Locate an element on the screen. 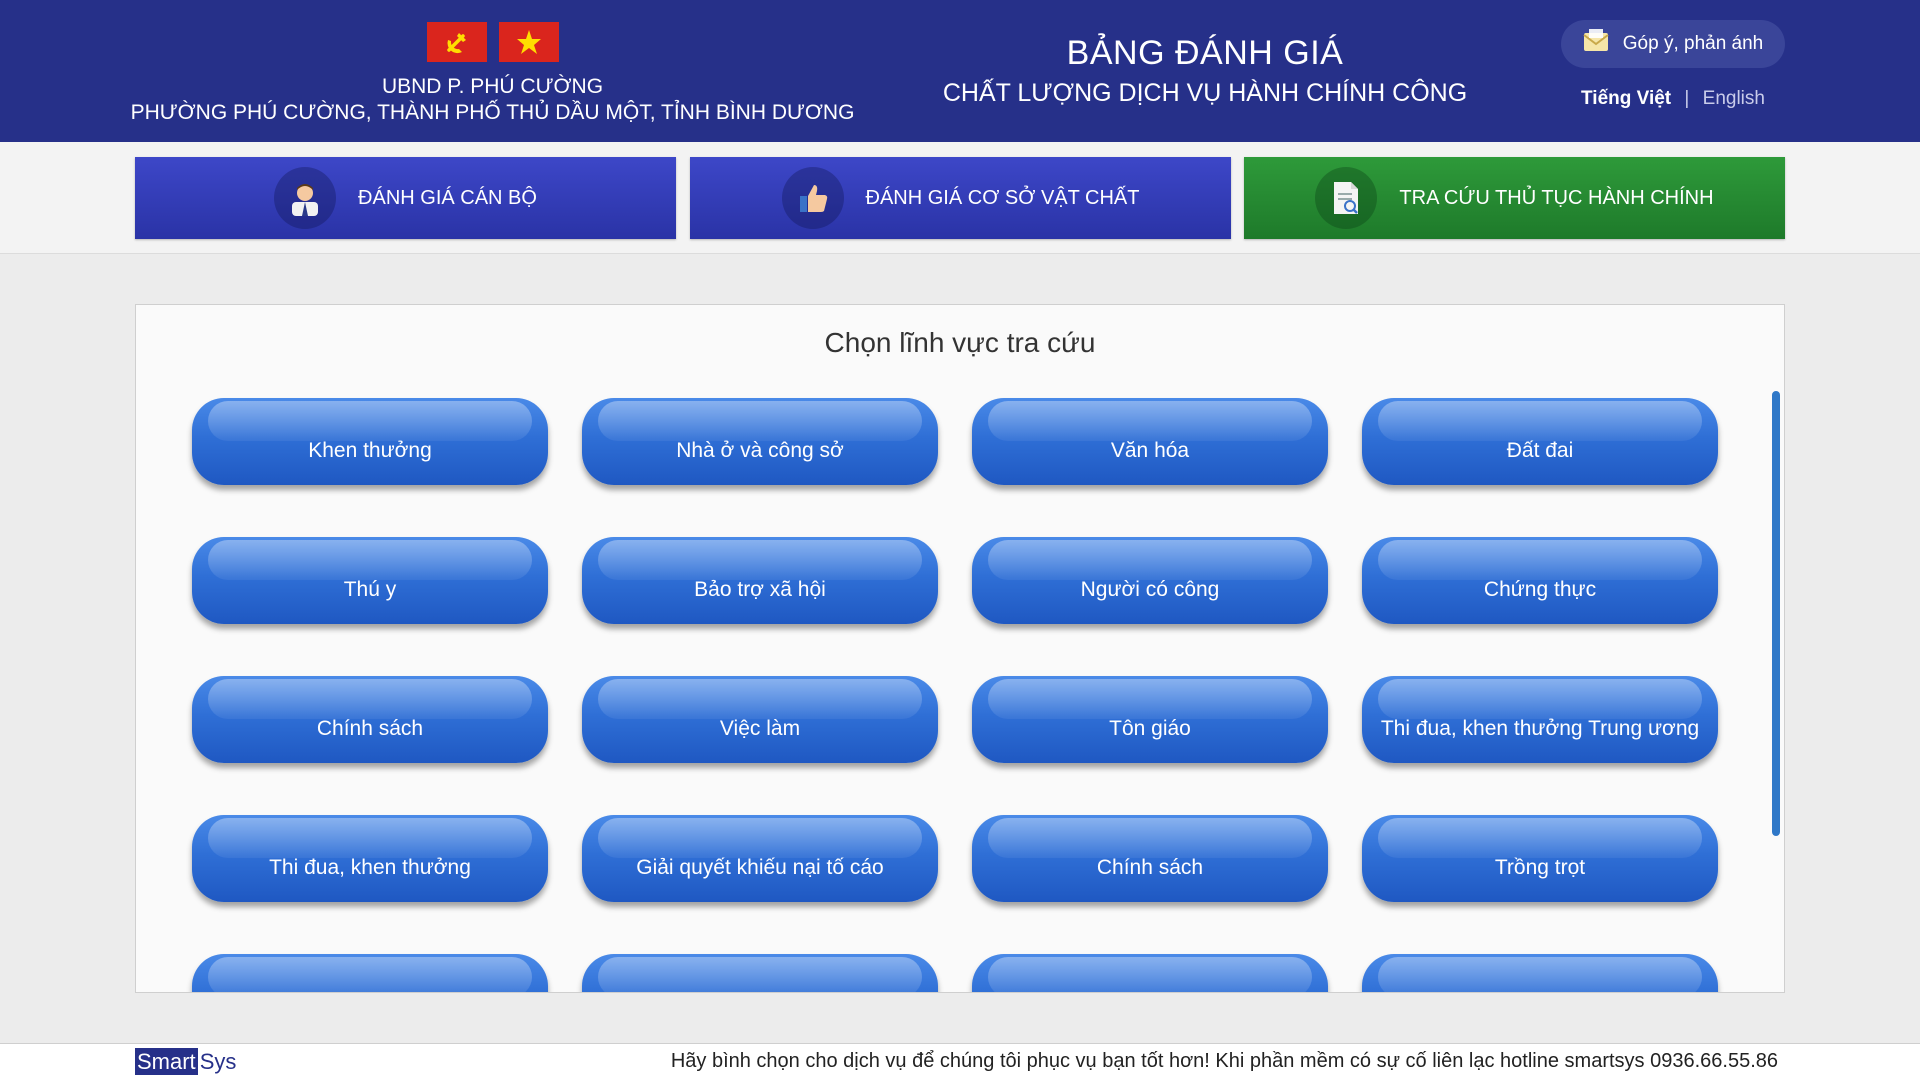  document-search-icon is located at coordinates (1346, 198).